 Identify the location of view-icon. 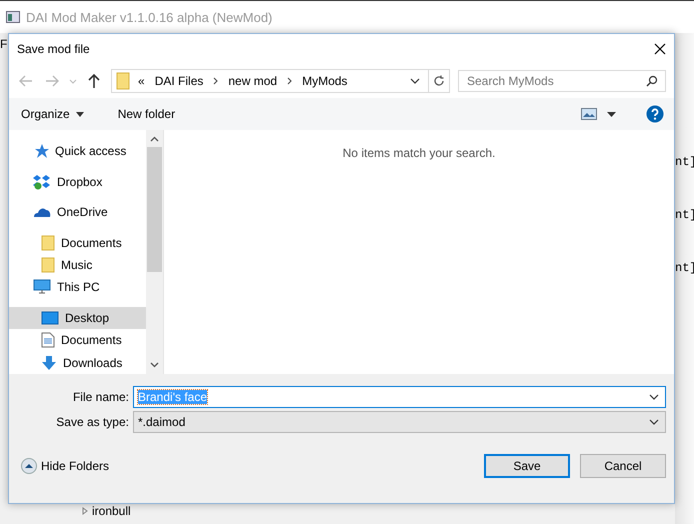
(589, 114).